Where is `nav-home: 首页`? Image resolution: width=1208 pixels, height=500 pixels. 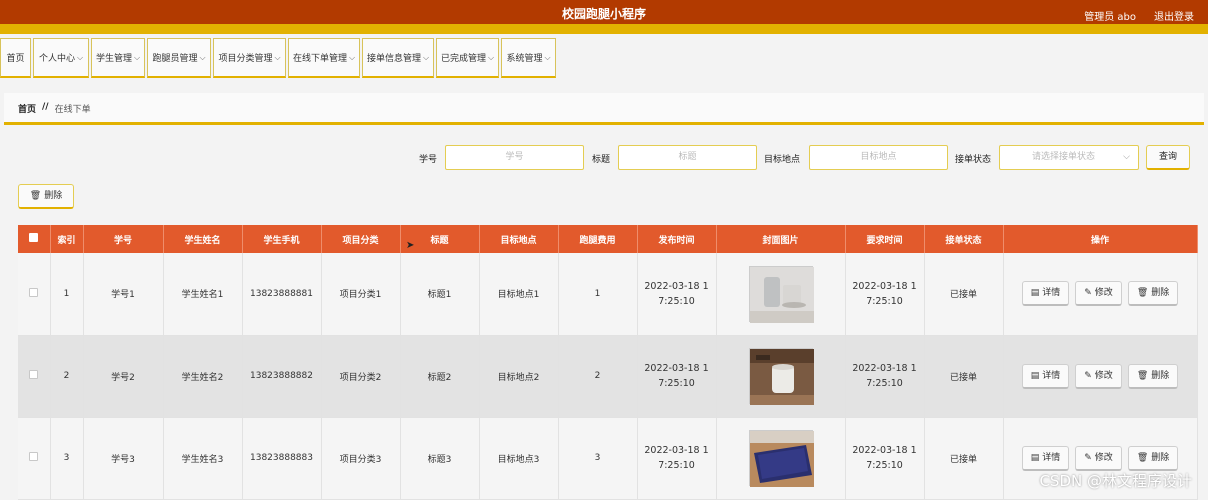
nav-home: 首页 is located at coordinates (15, 58).